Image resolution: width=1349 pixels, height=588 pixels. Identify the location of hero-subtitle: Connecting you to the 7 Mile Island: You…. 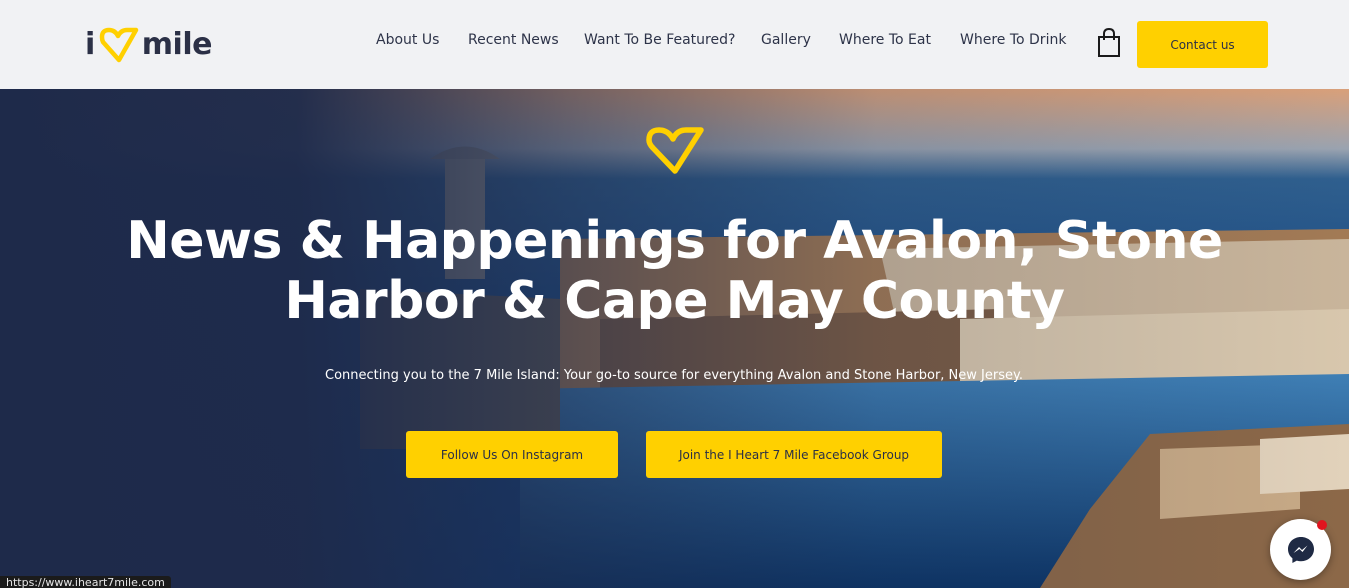
(674, 375).